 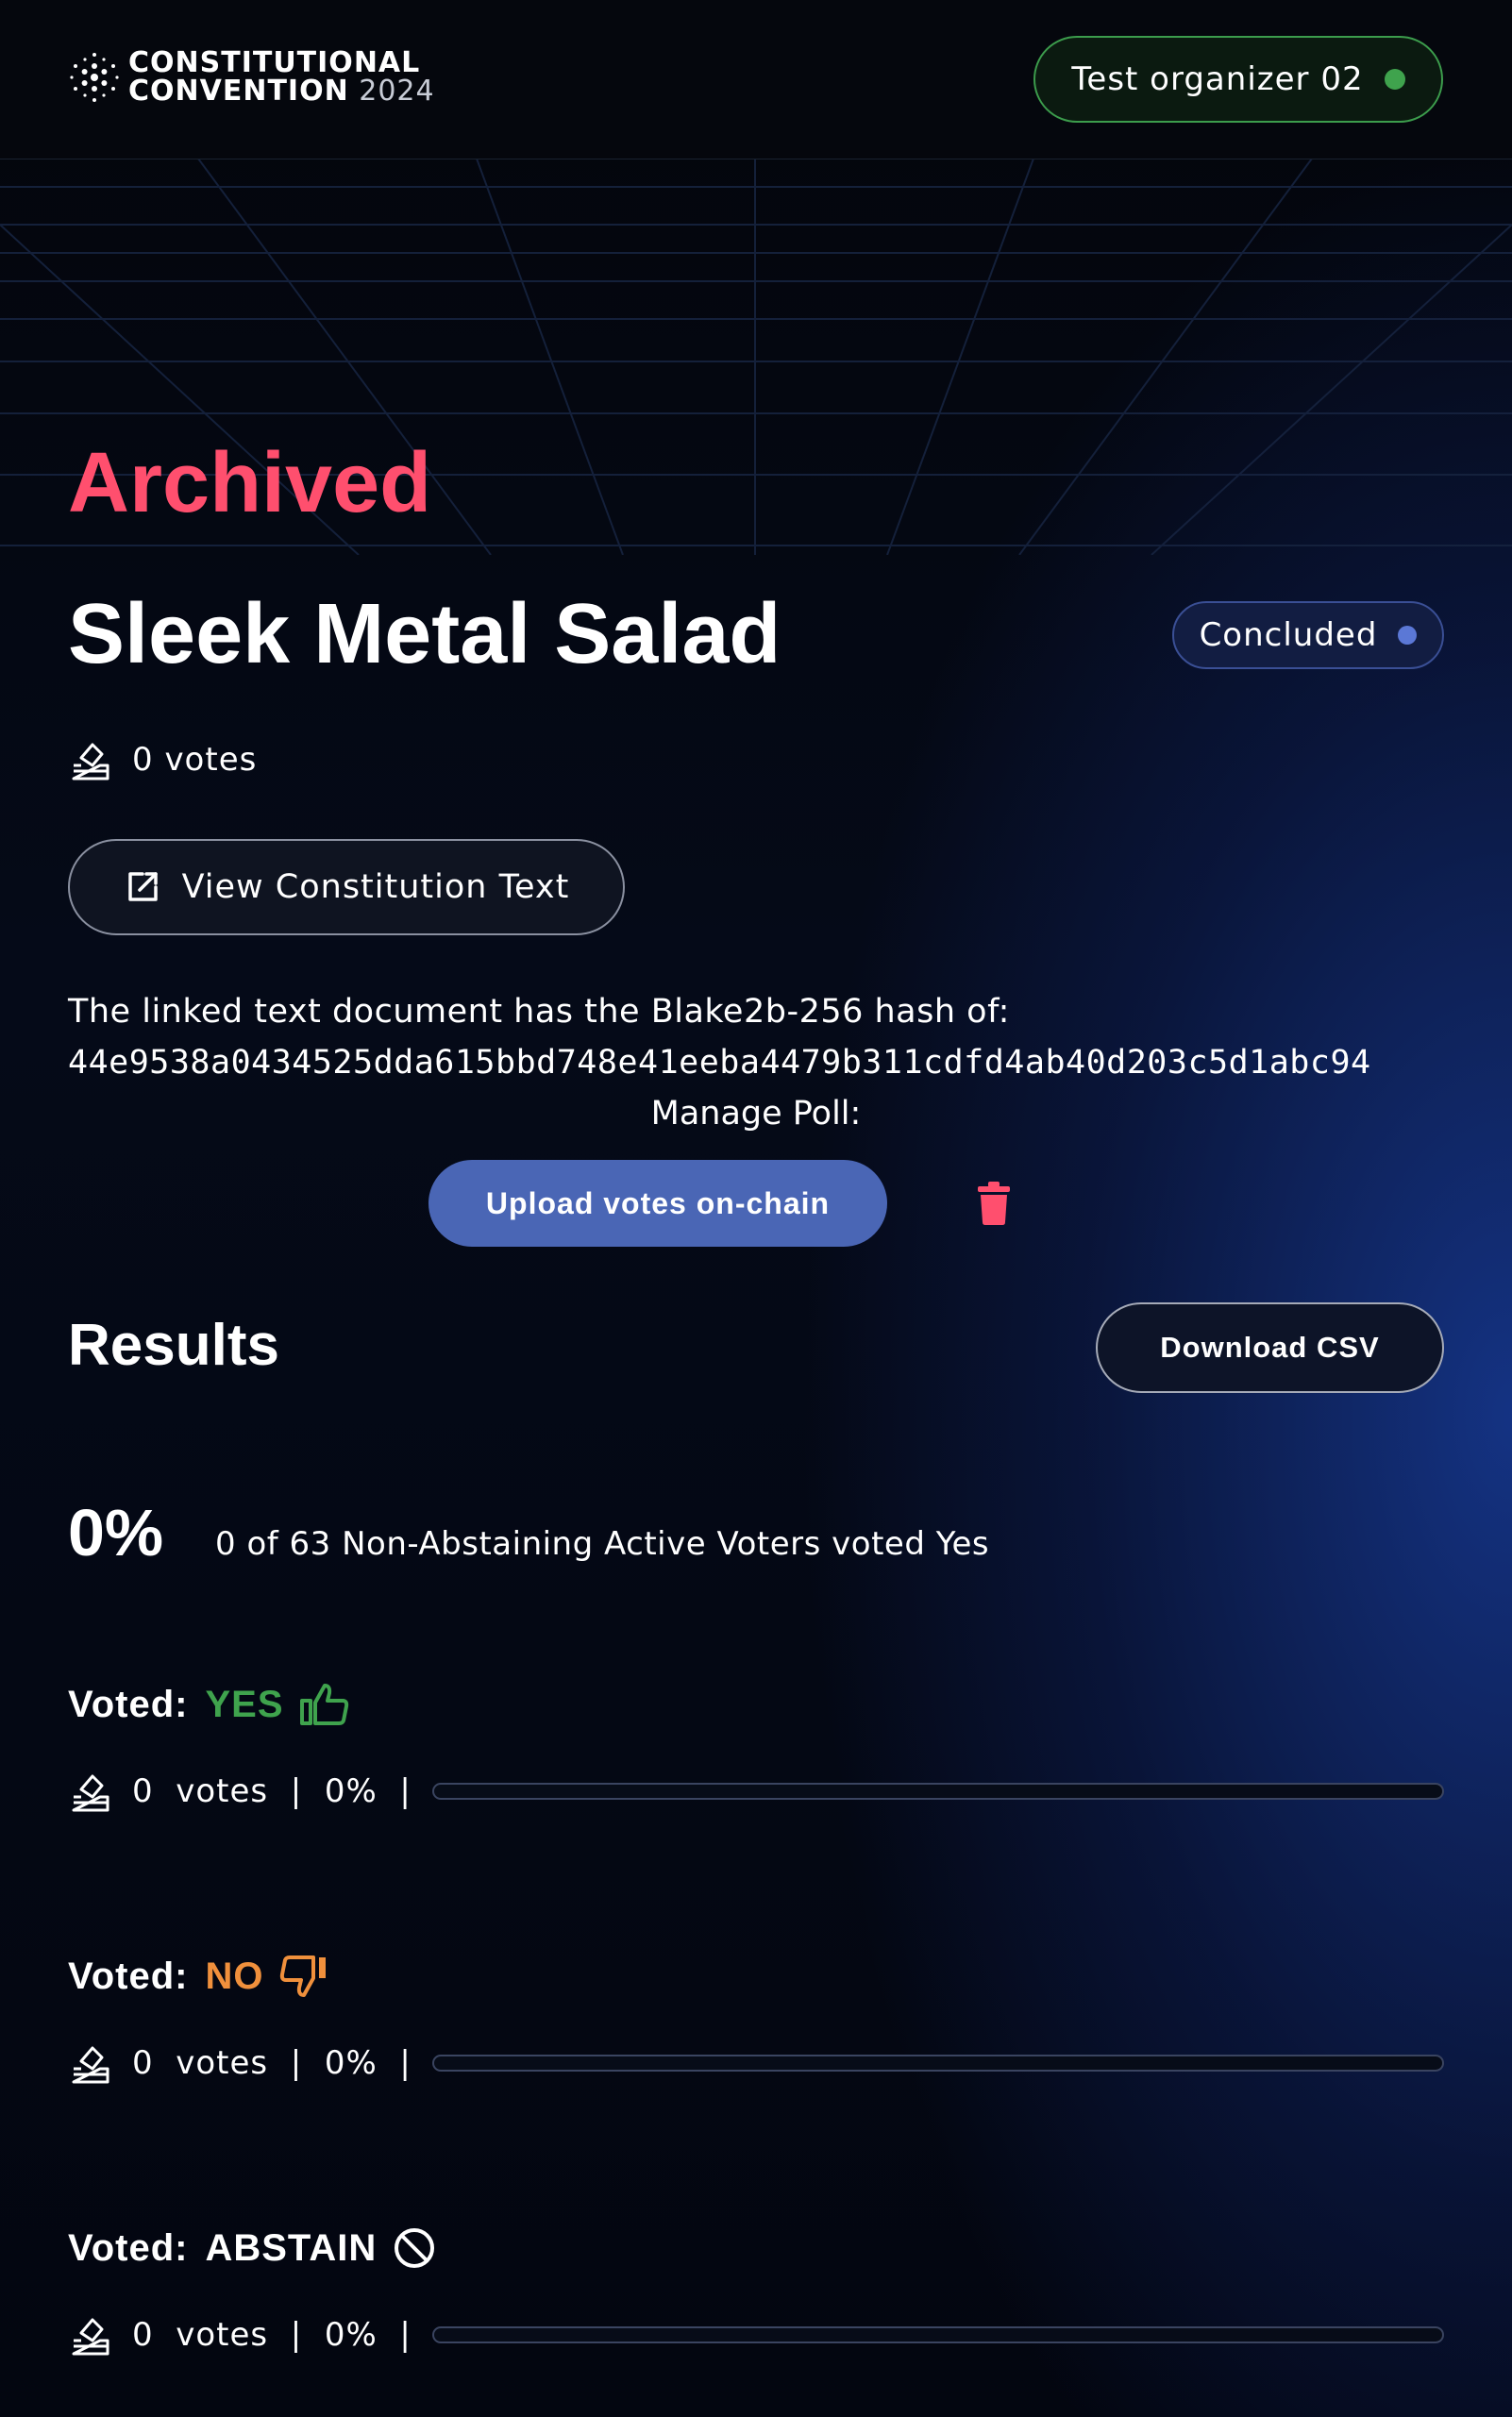 What do you see at coordinates (94, 77) in the screenshot?
I see `cardano-logo-icon` at bounding box center [94, 77].